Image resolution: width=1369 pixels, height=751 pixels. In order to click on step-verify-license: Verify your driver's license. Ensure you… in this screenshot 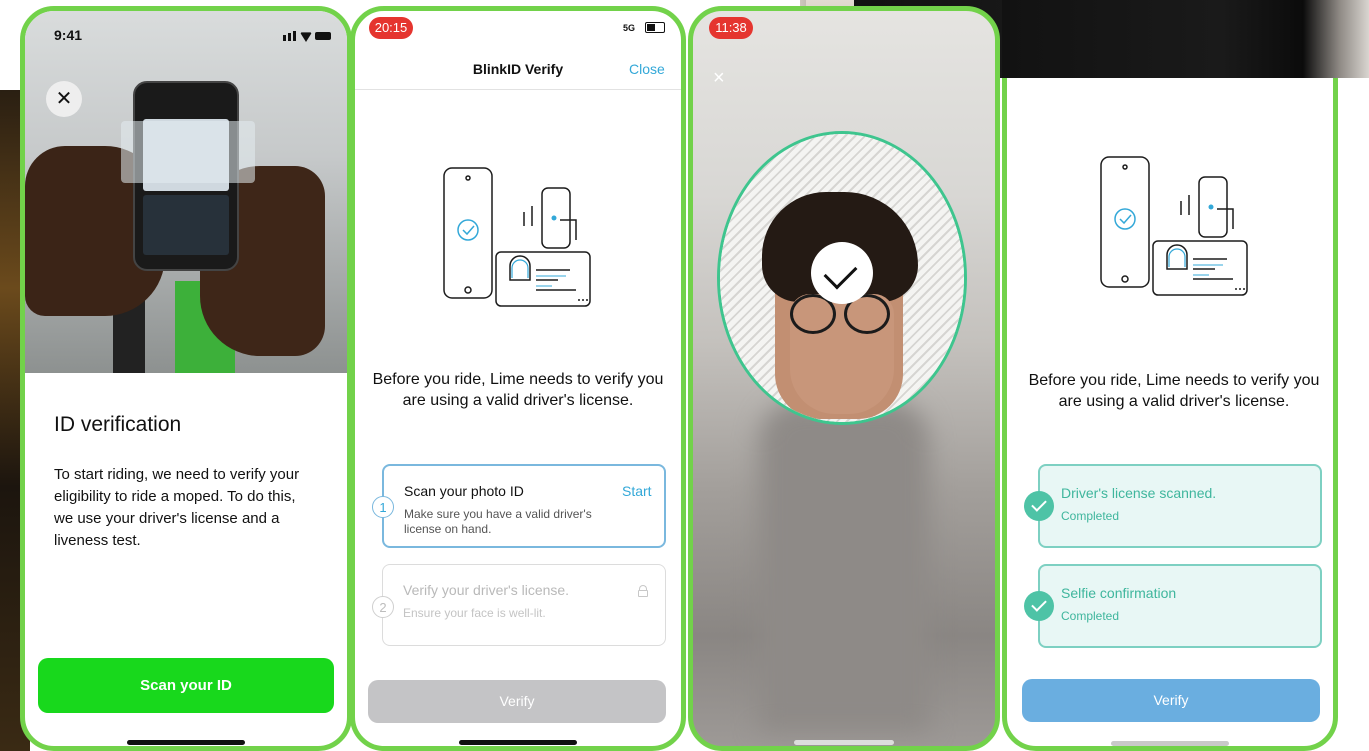, I will do `click(524, 605)`.